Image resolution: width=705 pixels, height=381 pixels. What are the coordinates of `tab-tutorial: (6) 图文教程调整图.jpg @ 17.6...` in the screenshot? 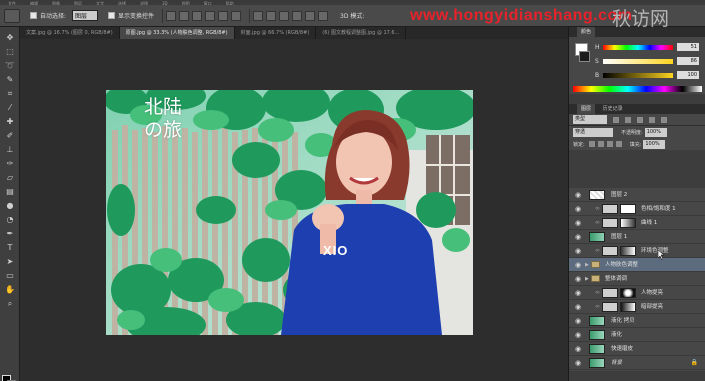 It's located at (361, 33).